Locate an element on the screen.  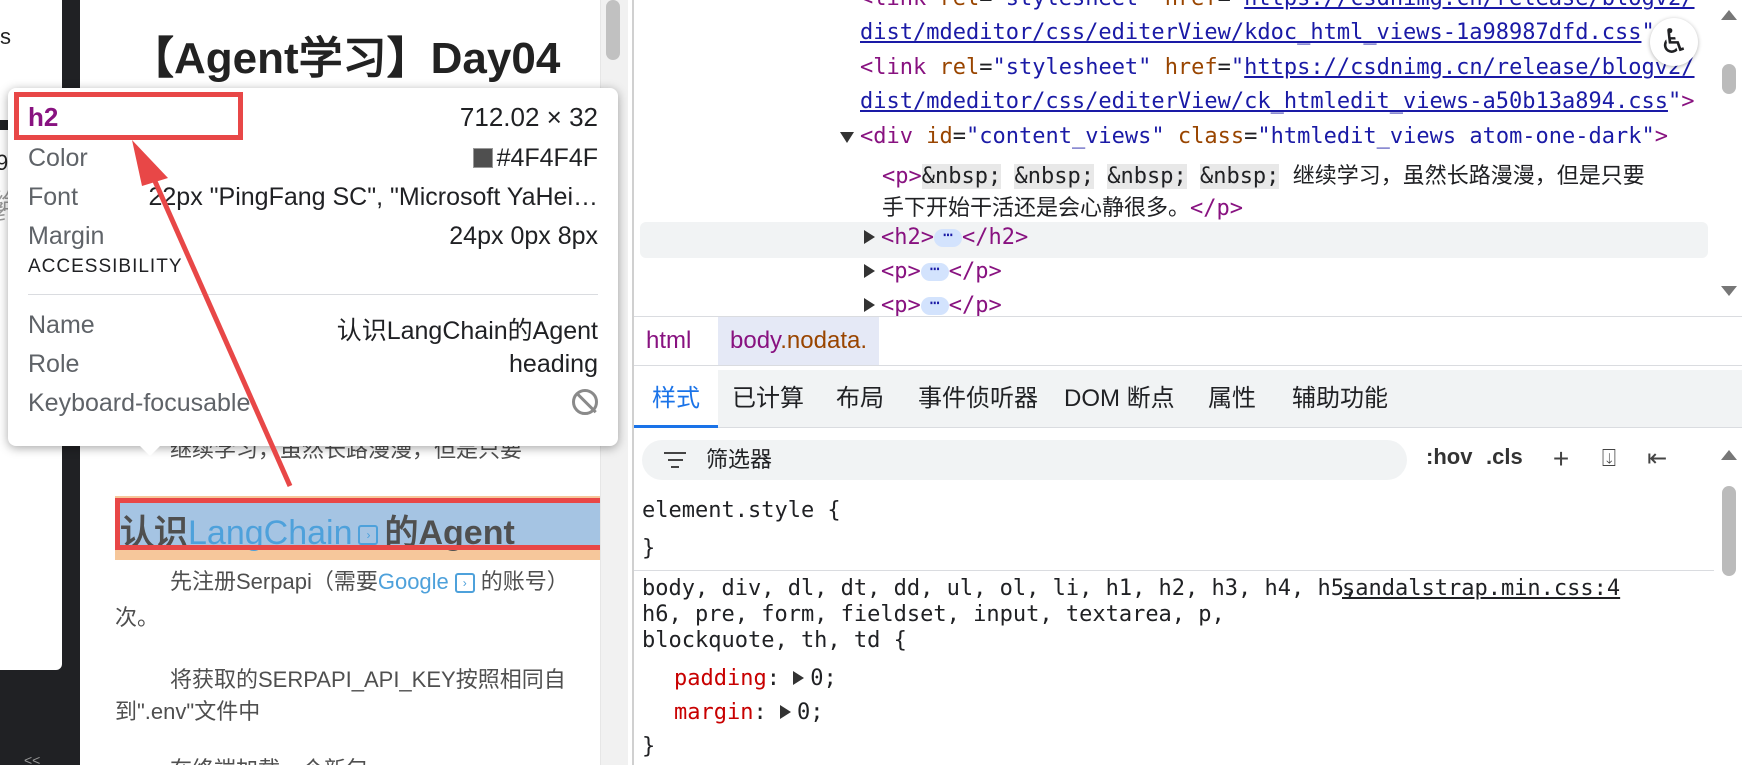
side-footer-text: << is located at coordinates (32, 758).